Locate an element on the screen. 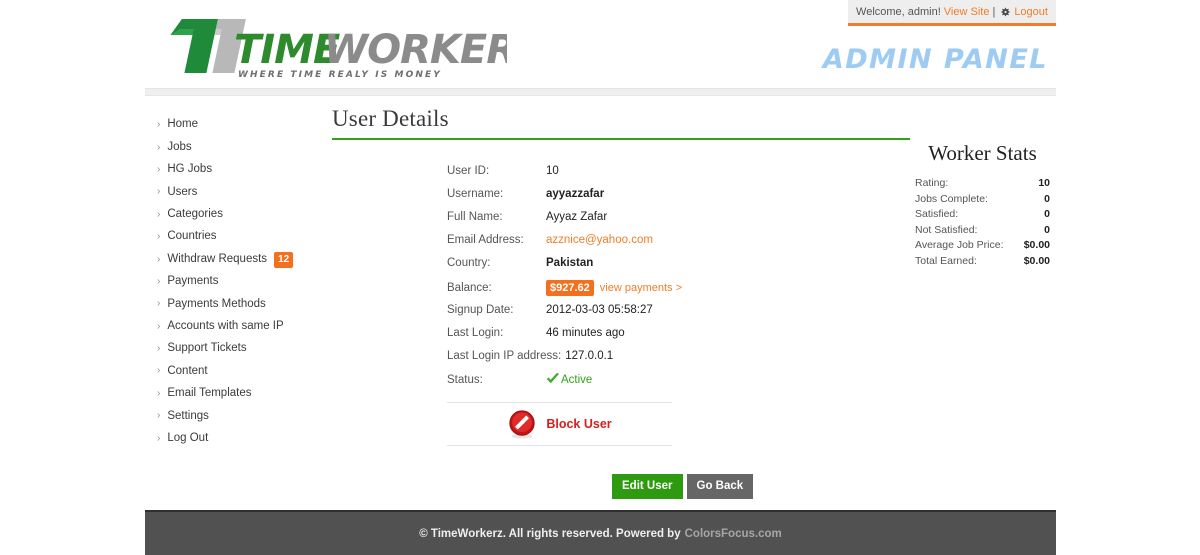  sidebar-item-email-templates: › Email Templates is located at coordinates (239, 394).